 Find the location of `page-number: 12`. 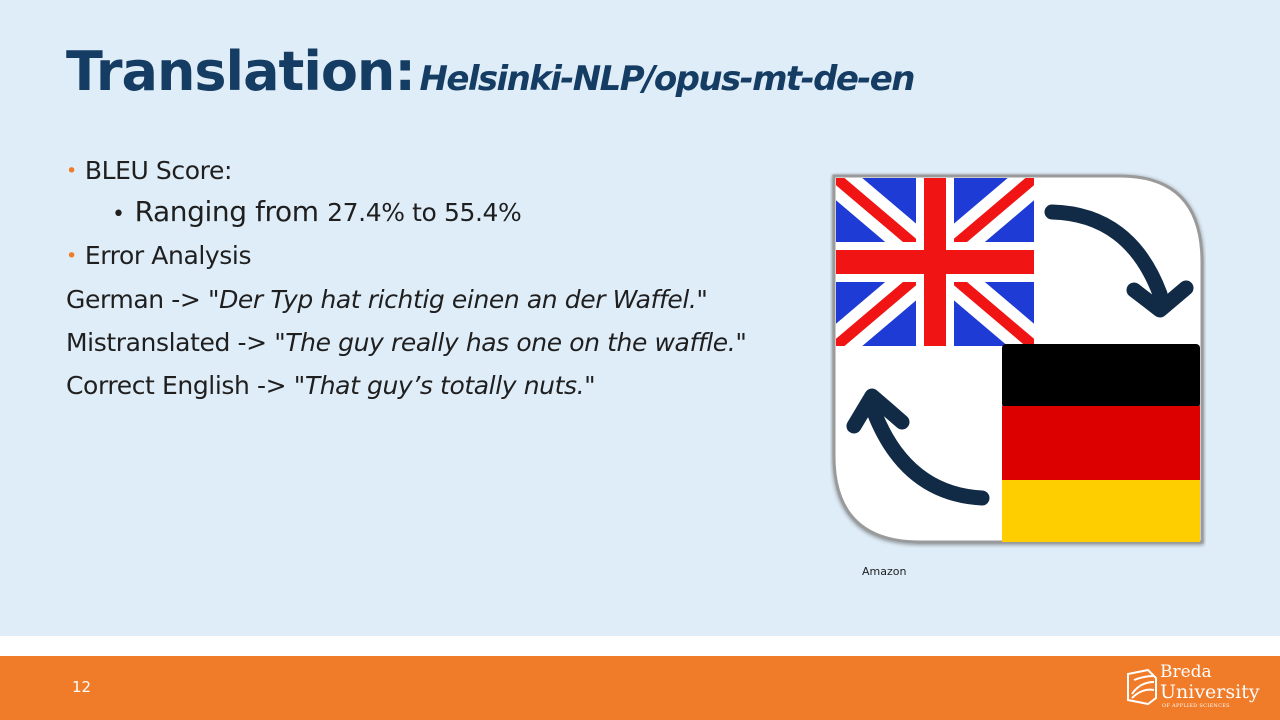

page-number: 12 is located at coordinates (82, 687).